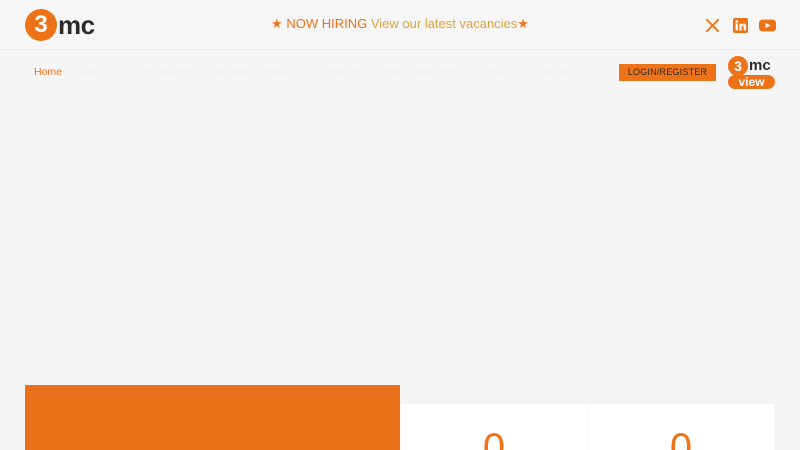 The image size is (800, 450). What do you see at coordinates (740, 25) in the screenshot?
I see `linkedin-icon` at bounding box center [740, 25].